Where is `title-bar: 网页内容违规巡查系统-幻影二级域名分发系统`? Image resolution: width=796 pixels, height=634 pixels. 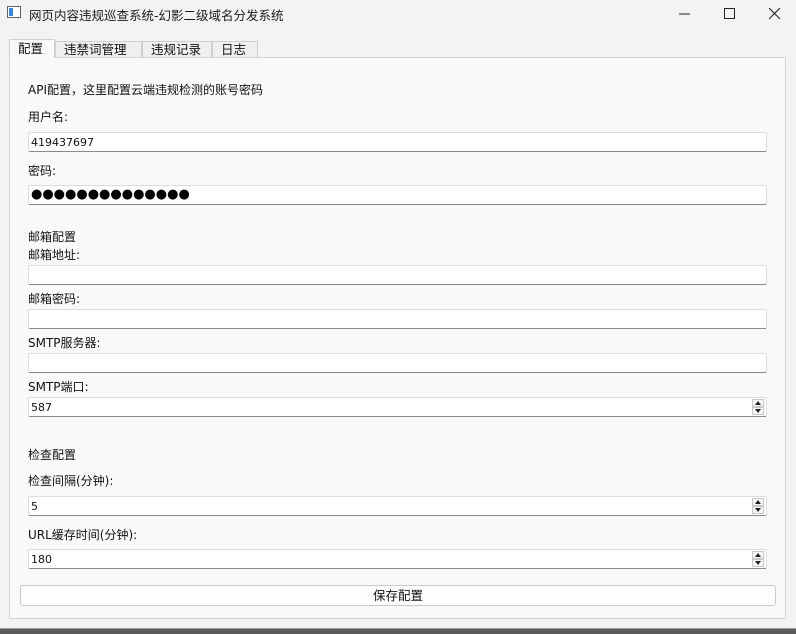
title-bar: 网页内容违规巡查系统-幻影二级域名分发系统 is located at coordinates (398, 14).